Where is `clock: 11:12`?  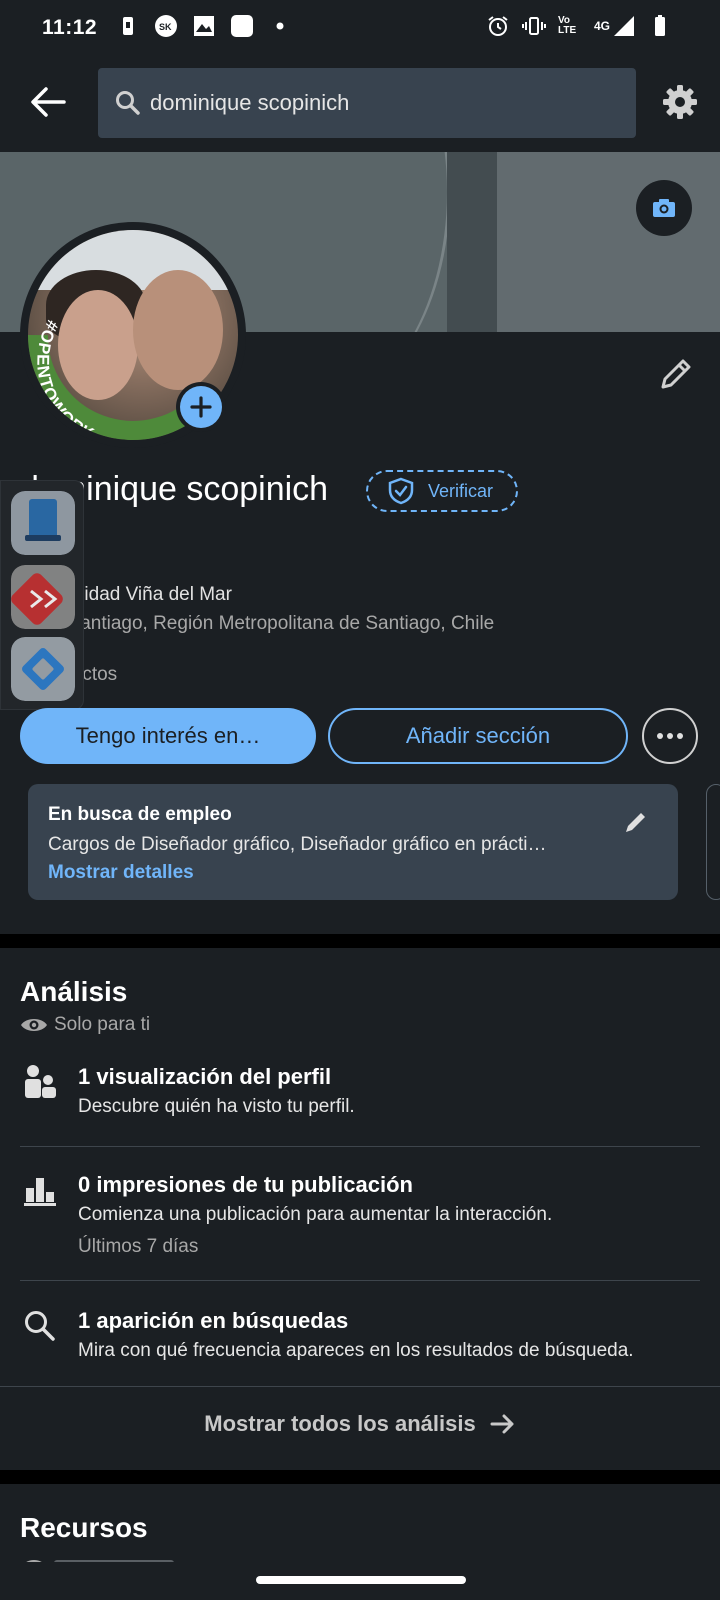 clock: 11:12 is located at coordinates (70, 27).